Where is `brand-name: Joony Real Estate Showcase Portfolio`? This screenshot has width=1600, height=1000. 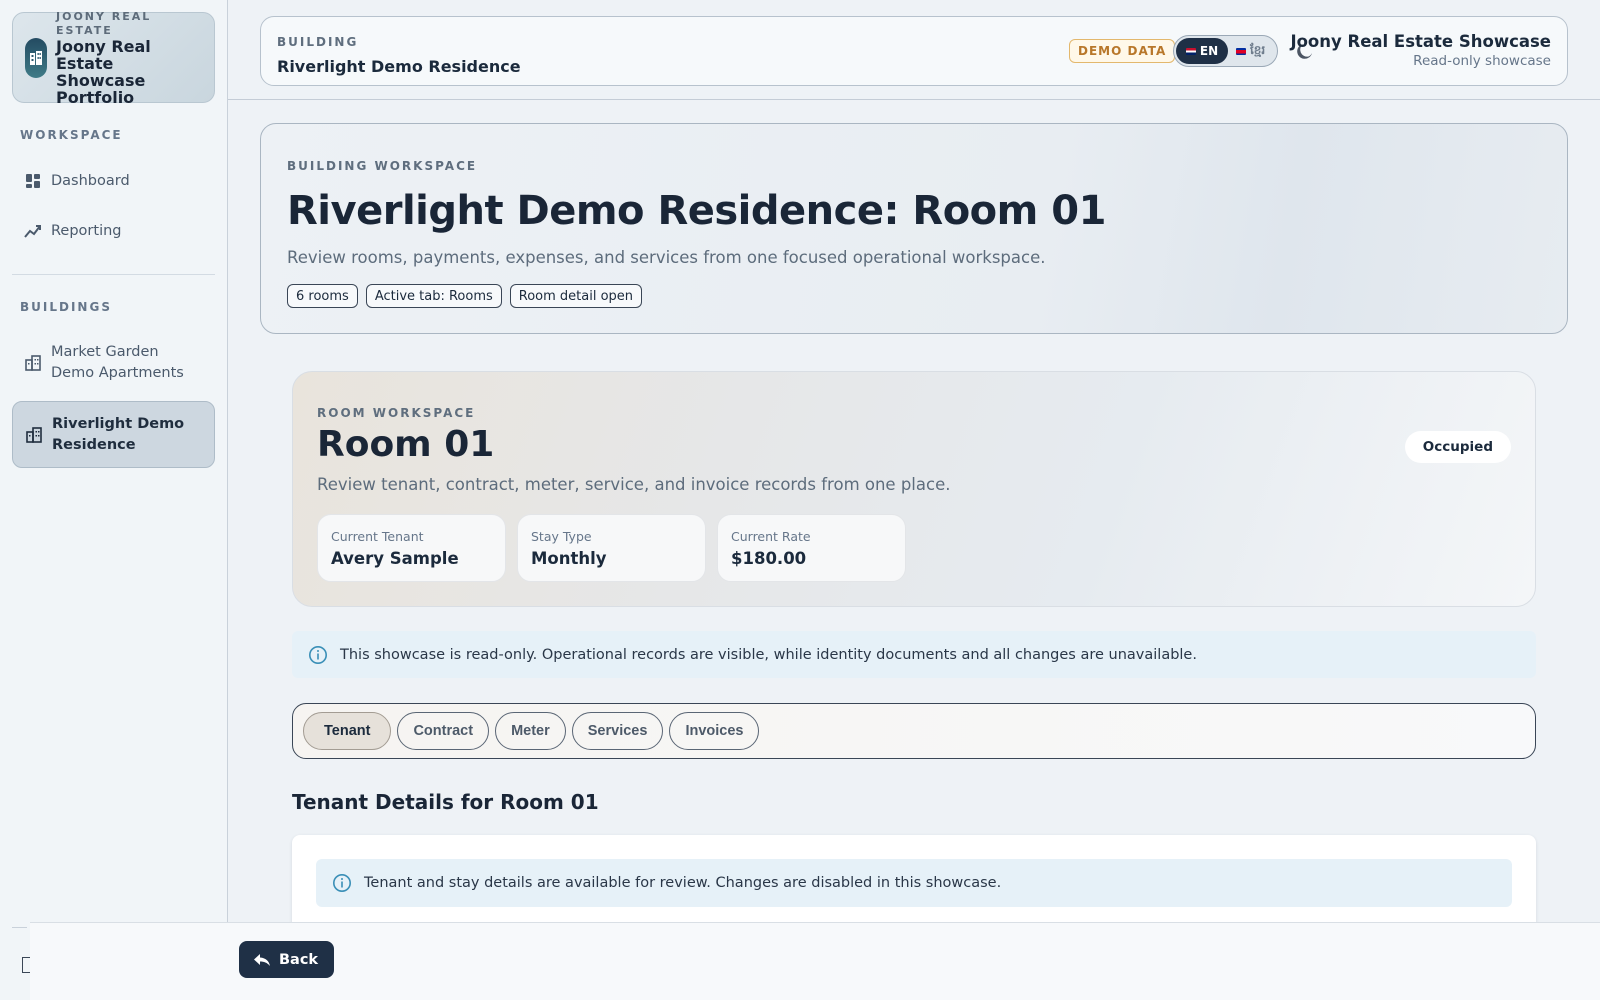 brand-name: Joony Real Estate Showcase Portfolio is located at coordinates (103, 71).